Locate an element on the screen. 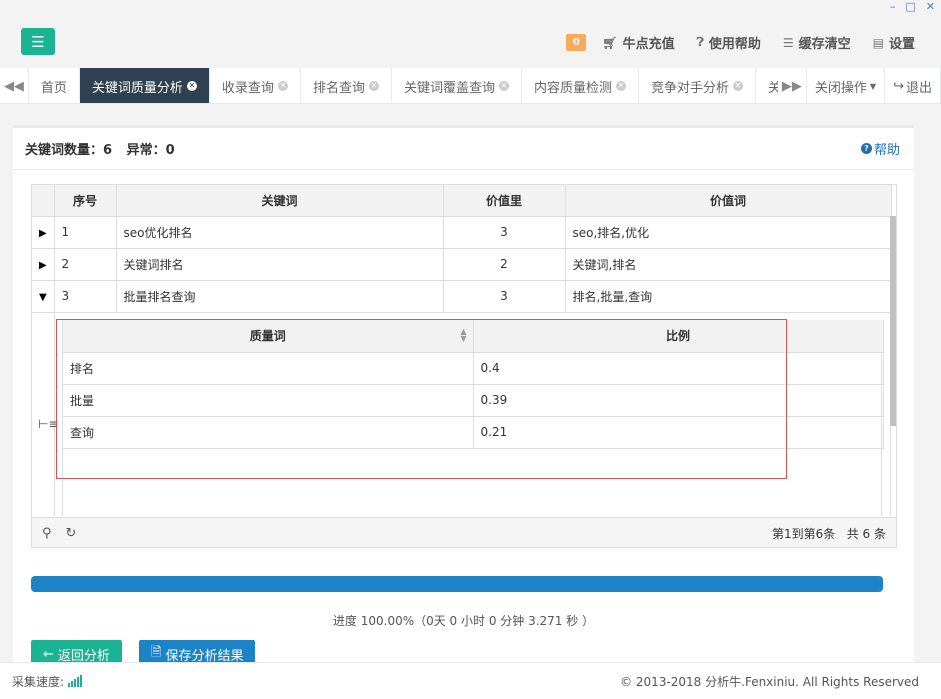 This screenshot has height=699, width=941. column-header-ratio: 比例 is located at coordinates (678, 336).